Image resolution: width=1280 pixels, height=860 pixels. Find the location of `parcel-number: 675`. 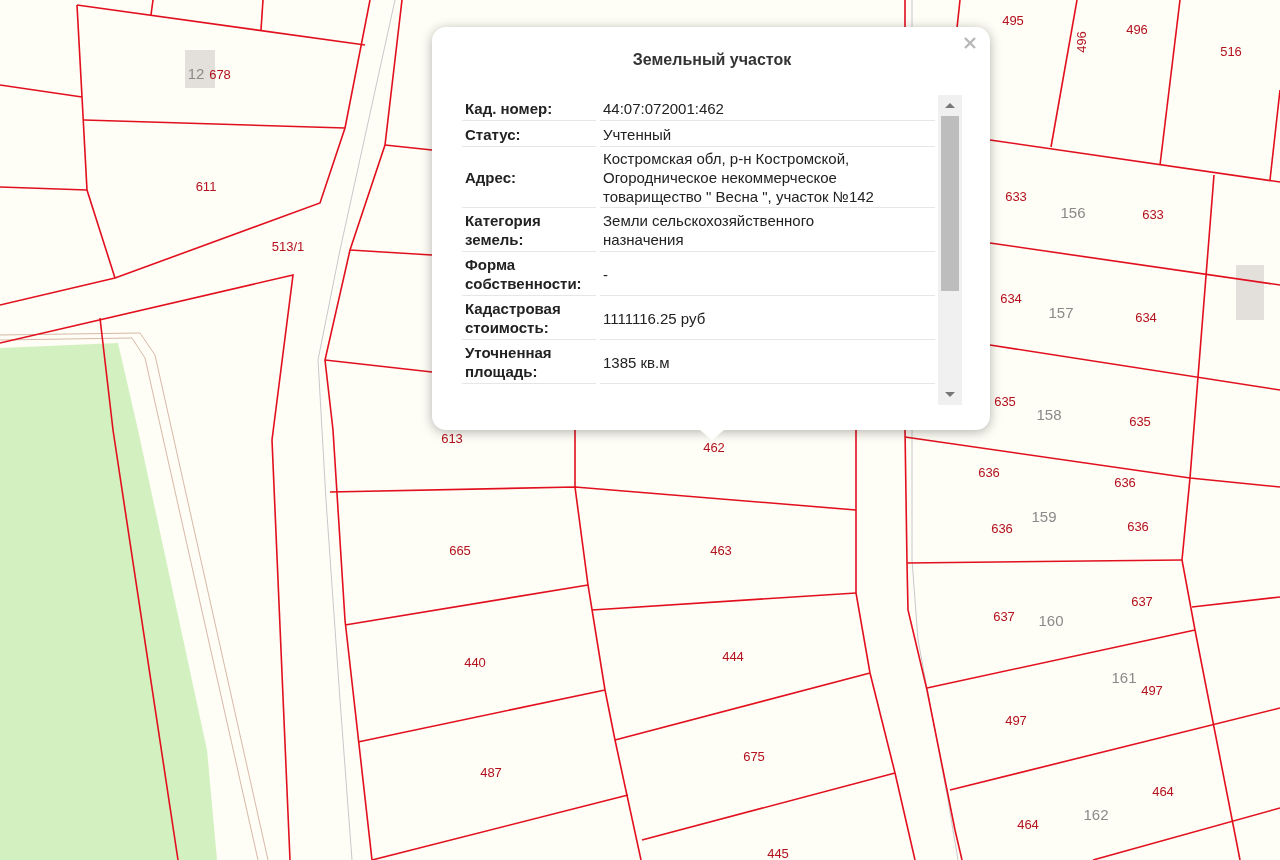

parcel-number: 675 is located at coordinates (754, 756).